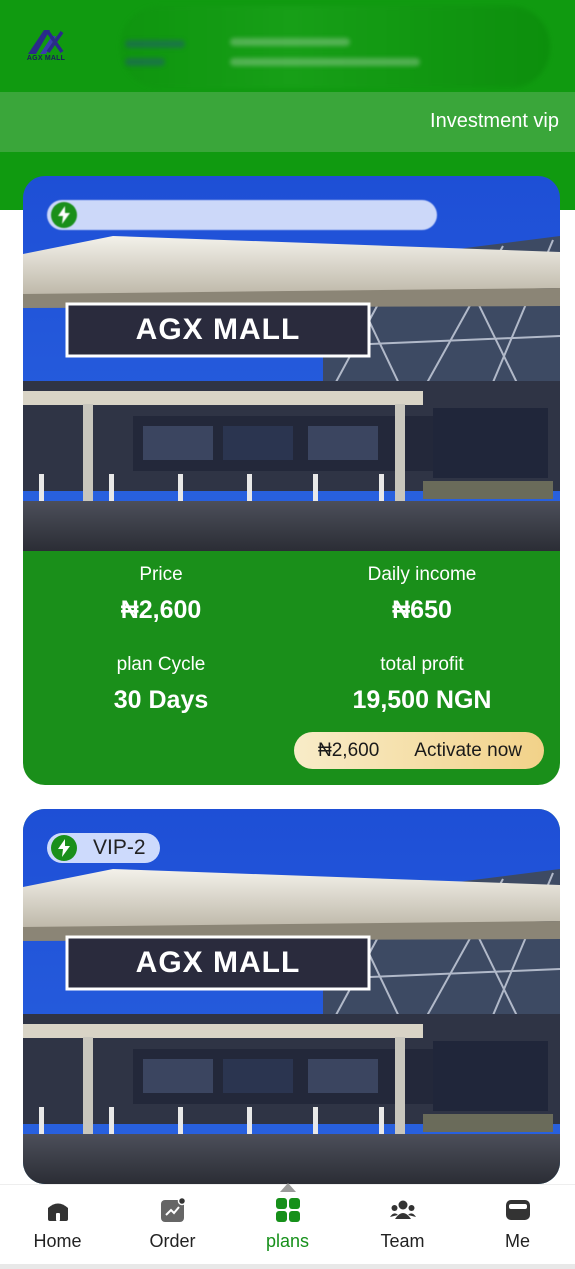 This screenshot has height=1269, width=575. What do you see at coordinates (335, 47) in the screenshot?
I see `obscured-user-info` at bounding box center [335, 47].